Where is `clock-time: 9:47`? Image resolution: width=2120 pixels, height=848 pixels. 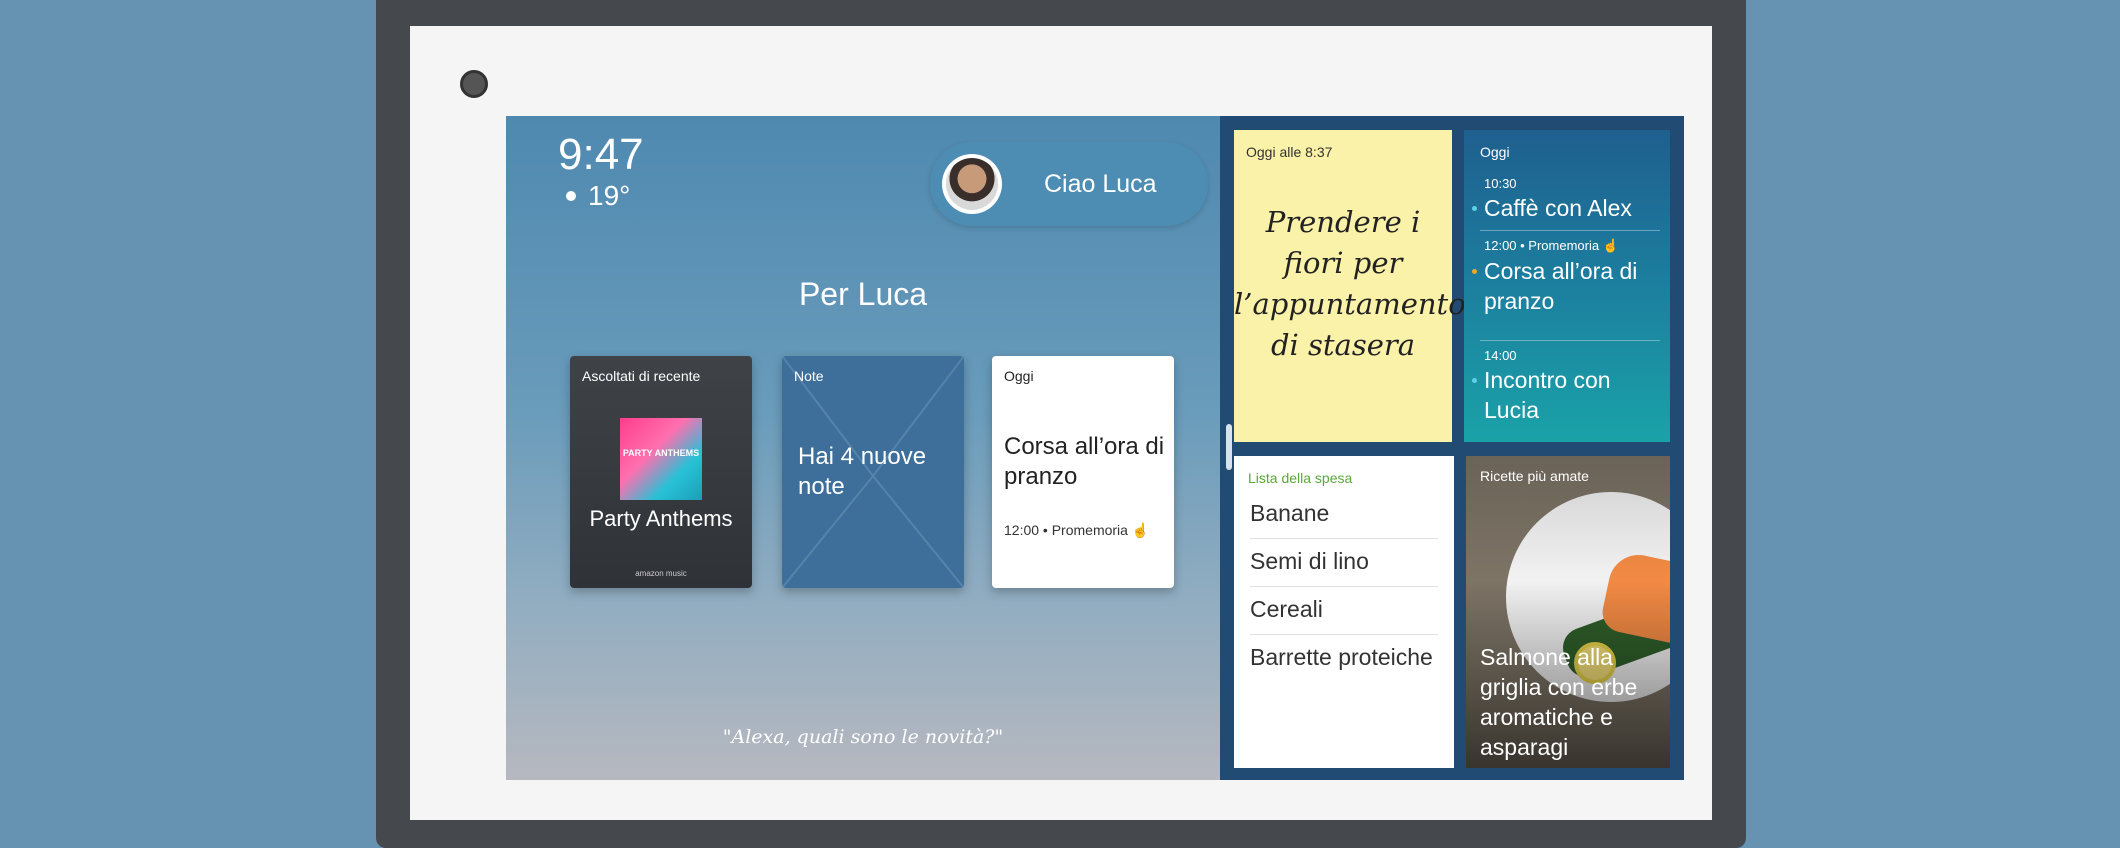 clock-time: 9:47 is located at coordinates (601, 154).